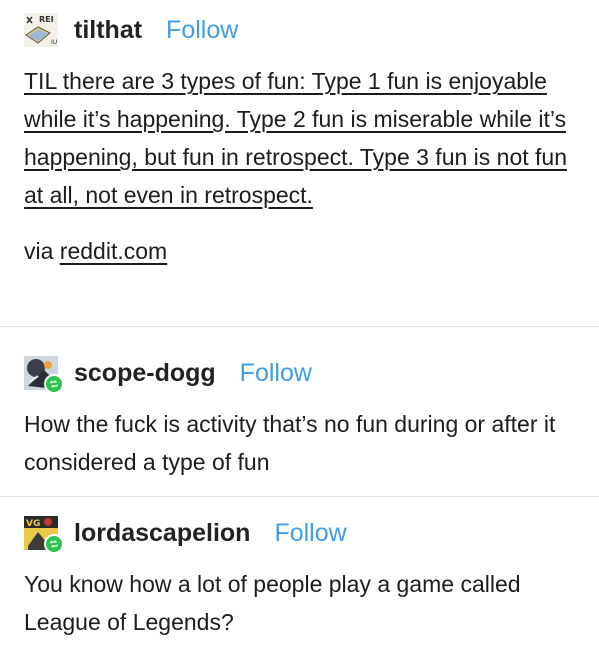 The width and height of the screenshot is (599, 653). I want to click on avatar: REI IU, so click(41, 30).